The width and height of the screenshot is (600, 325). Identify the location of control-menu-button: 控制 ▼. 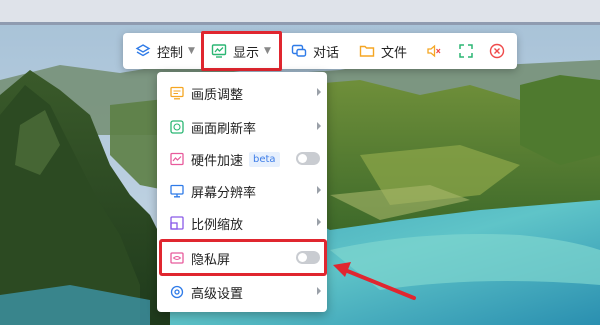
(165, 51).